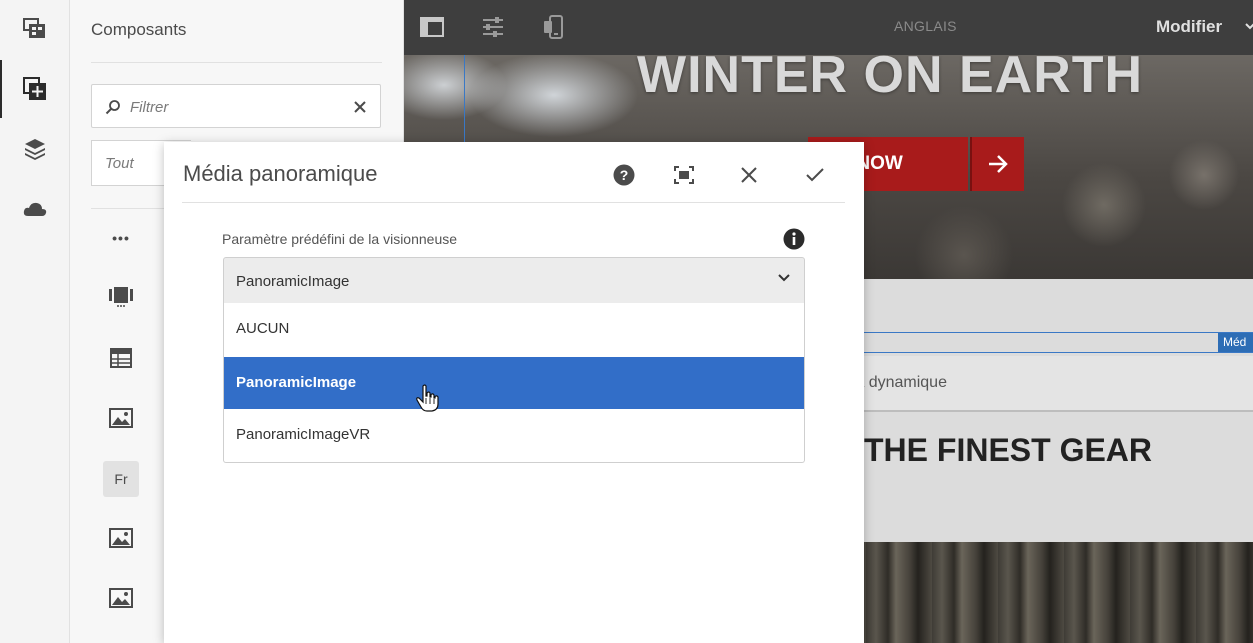  I want to click on components-icon, so click(34, 88).